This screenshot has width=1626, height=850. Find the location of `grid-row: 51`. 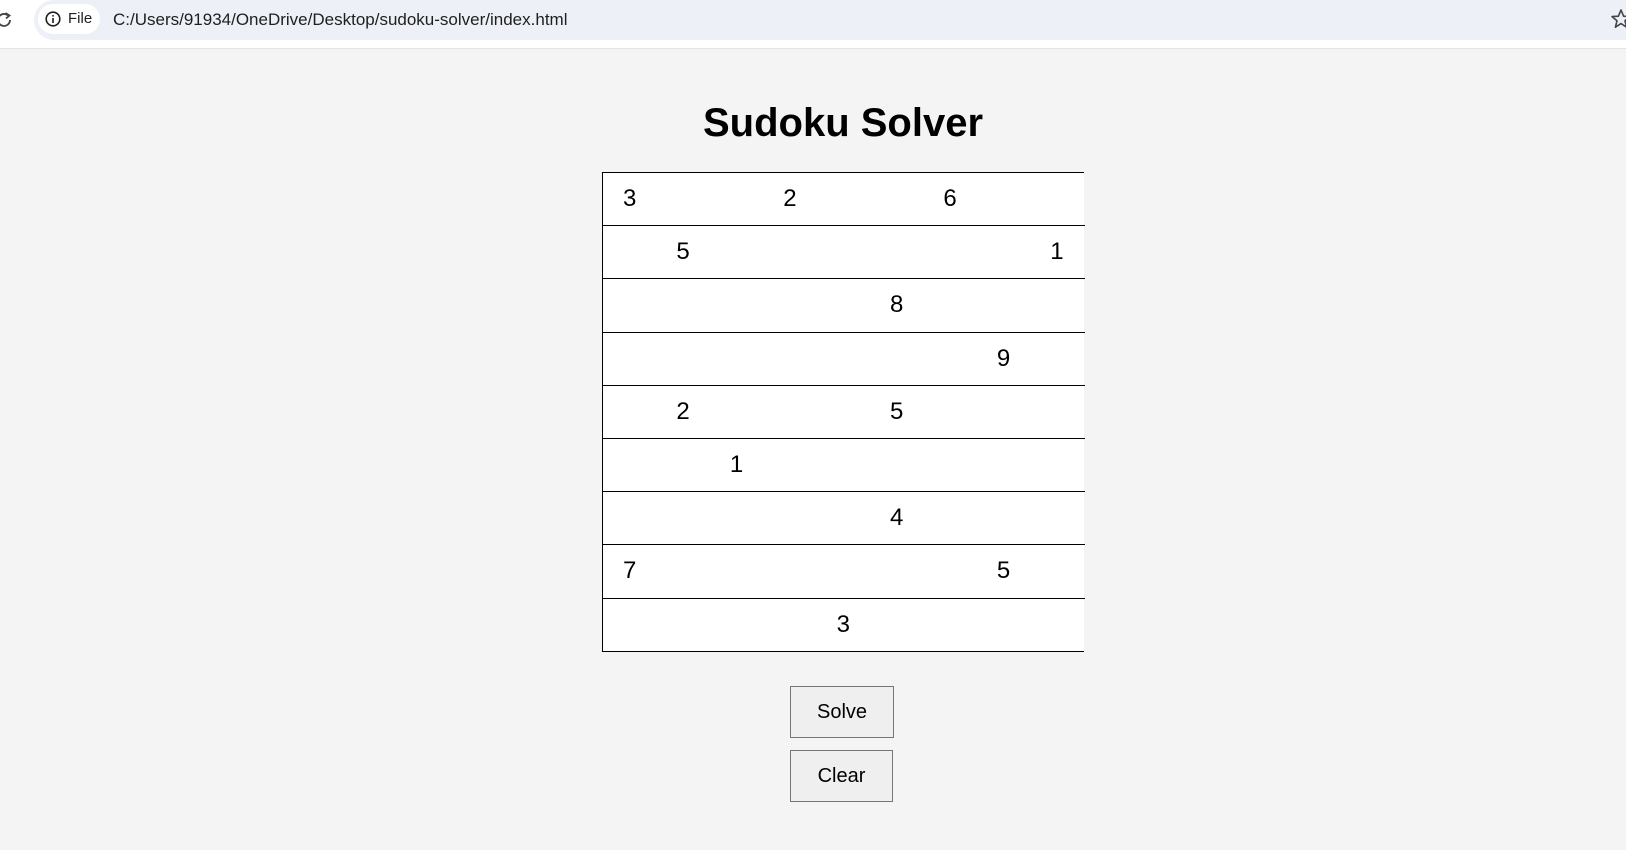

grid-row: 51 is located at coordinates (844, 253).